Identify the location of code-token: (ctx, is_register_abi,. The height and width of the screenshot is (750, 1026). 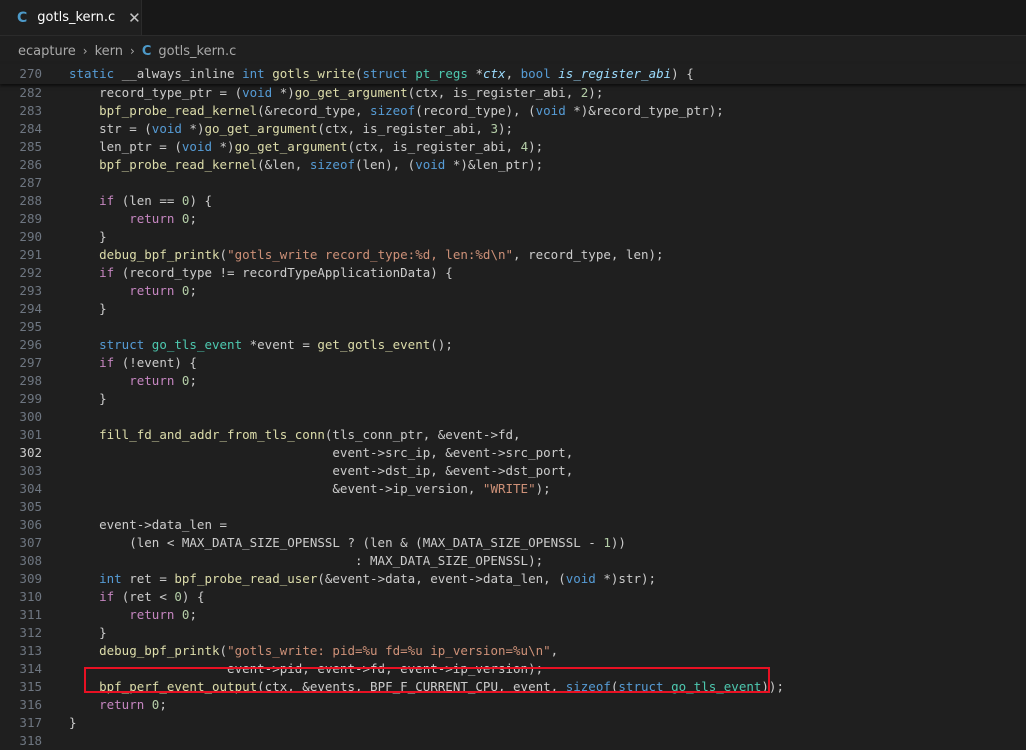
(434, 146).